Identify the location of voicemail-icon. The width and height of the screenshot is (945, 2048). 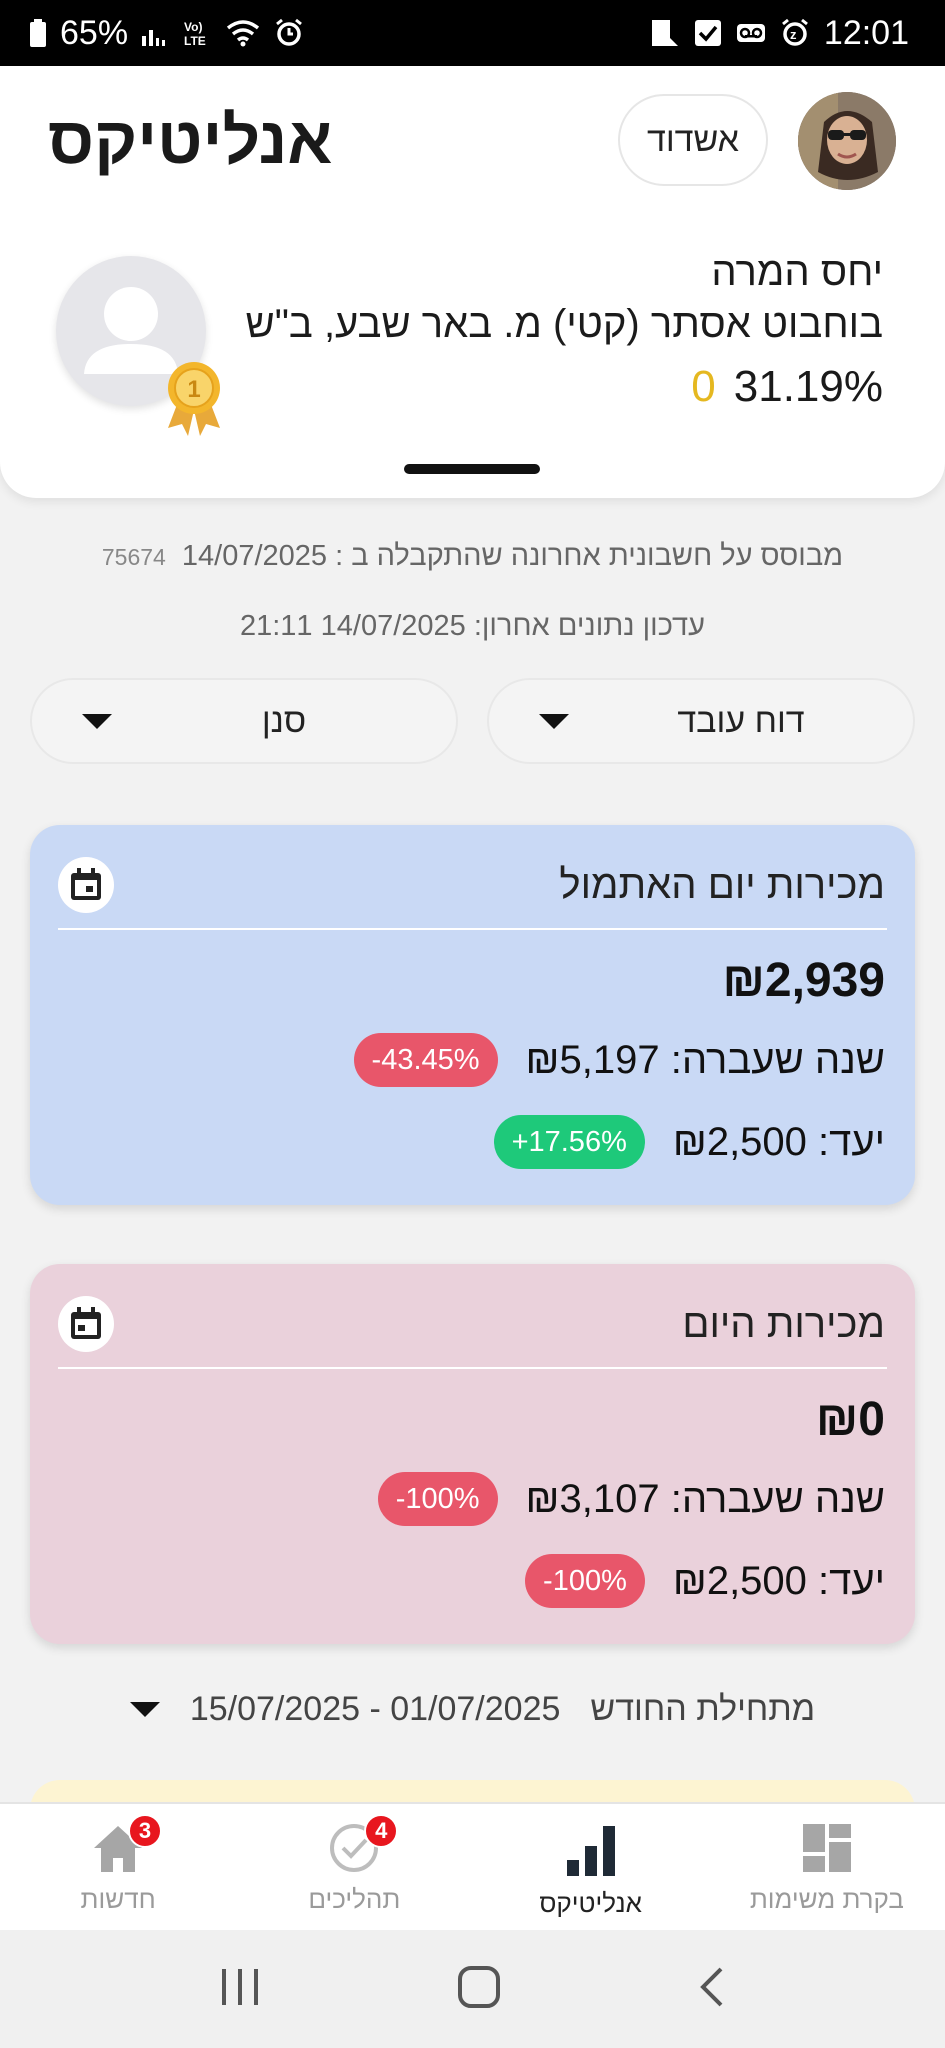
(751, 33).